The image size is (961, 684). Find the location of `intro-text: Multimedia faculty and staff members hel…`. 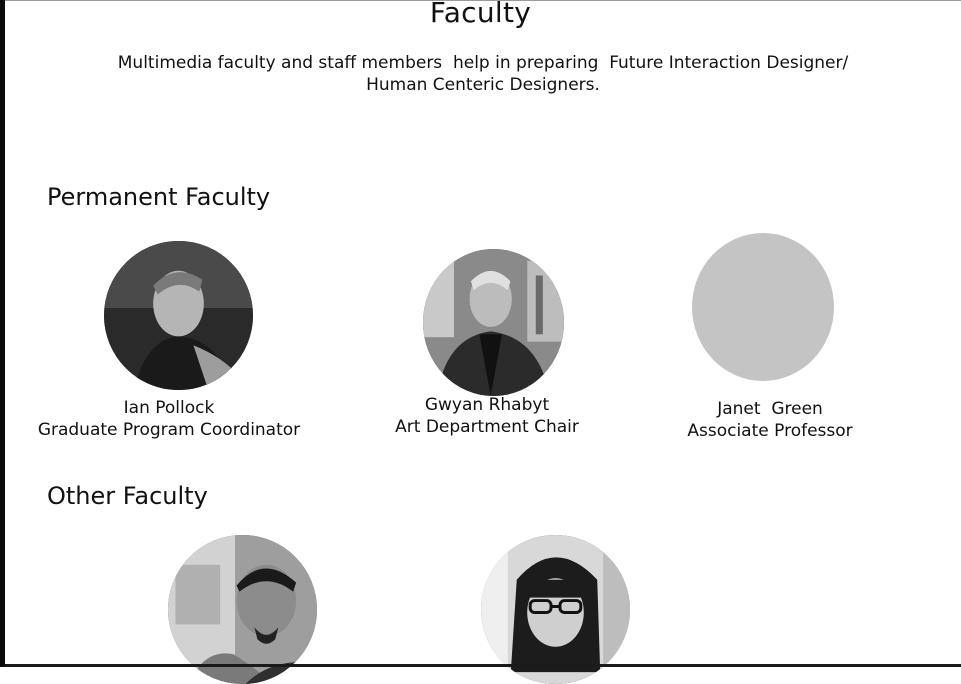

intro-text: Multimedia faculty and staff members hel… is located at coordinates (483, 74).